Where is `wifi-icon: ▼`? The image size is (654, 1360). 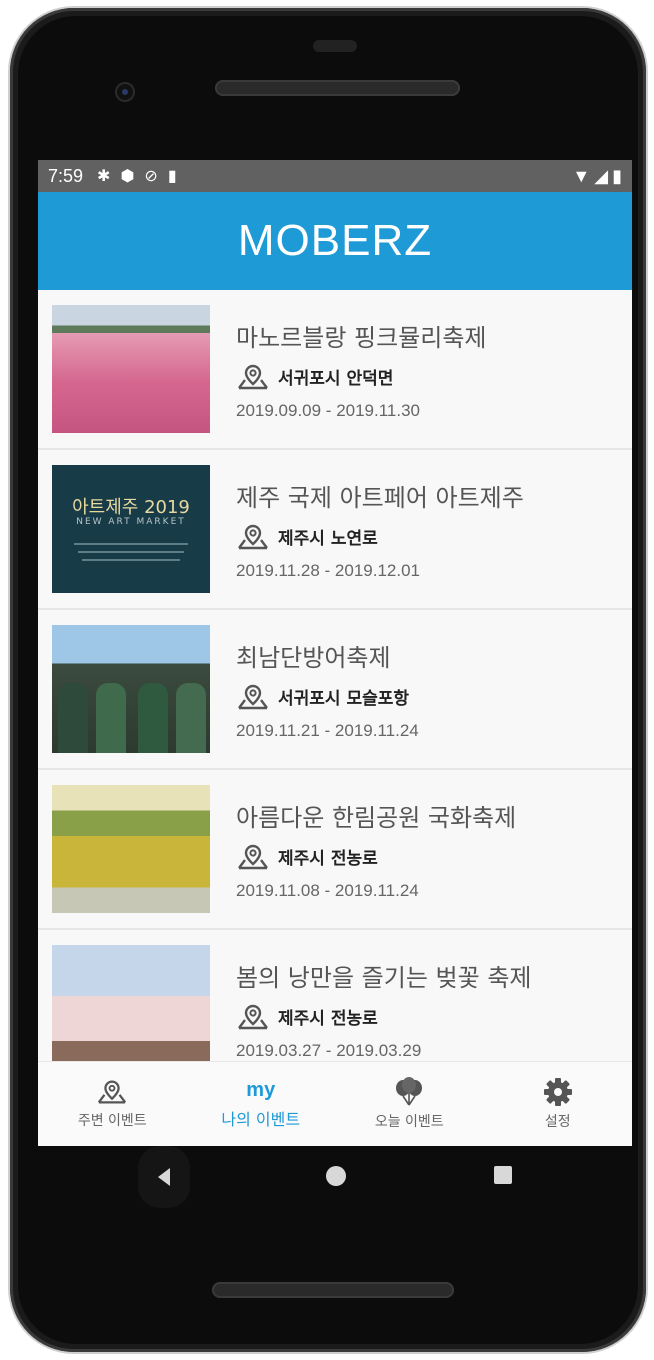 wifi-icon: ▼ is located at coordinates (581, 175).